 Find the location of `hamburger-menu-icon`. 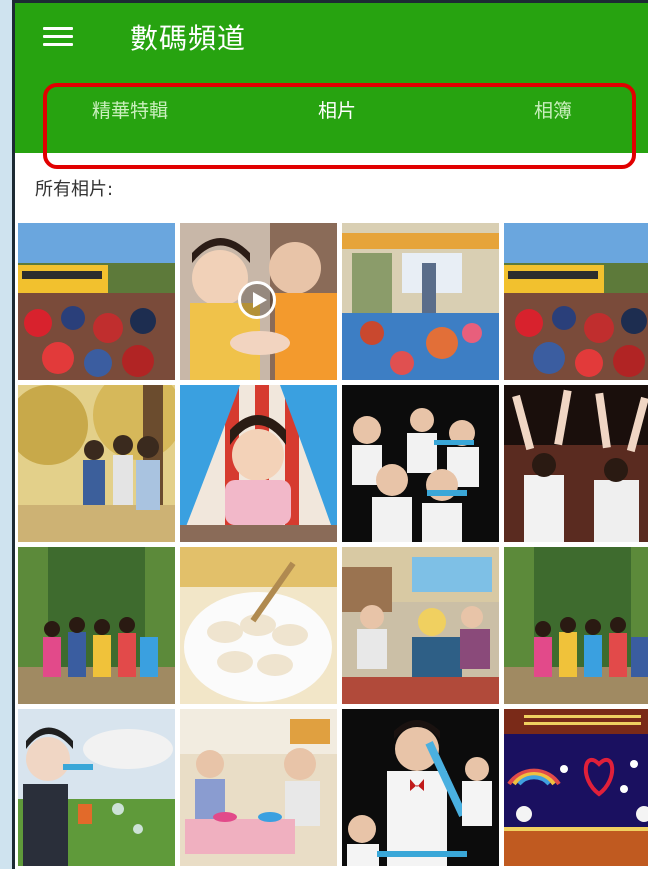

hamburger-menu-icon is located at coordinates (59, 37).